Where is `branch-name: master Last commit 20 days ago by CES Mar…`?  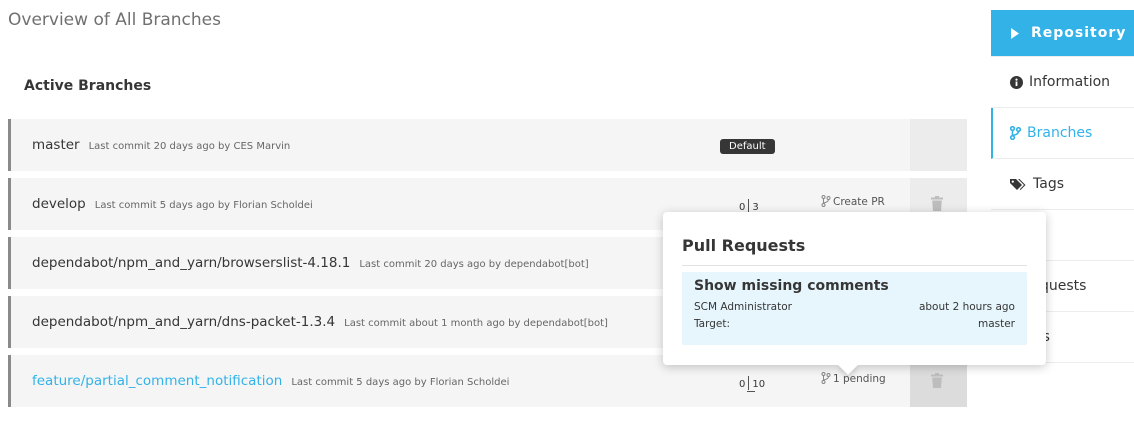 branch-name: master Last commit 20 days ago by CES Mar… is located at coordinates (161, 145).